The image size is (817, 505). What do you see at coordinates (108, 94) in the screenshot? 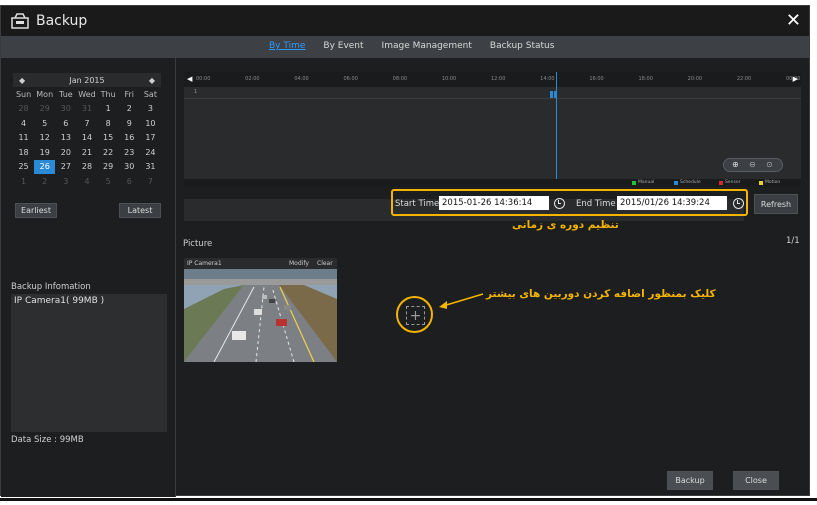
I see `weekday-header: Thu` at bounding box center [108, 94].